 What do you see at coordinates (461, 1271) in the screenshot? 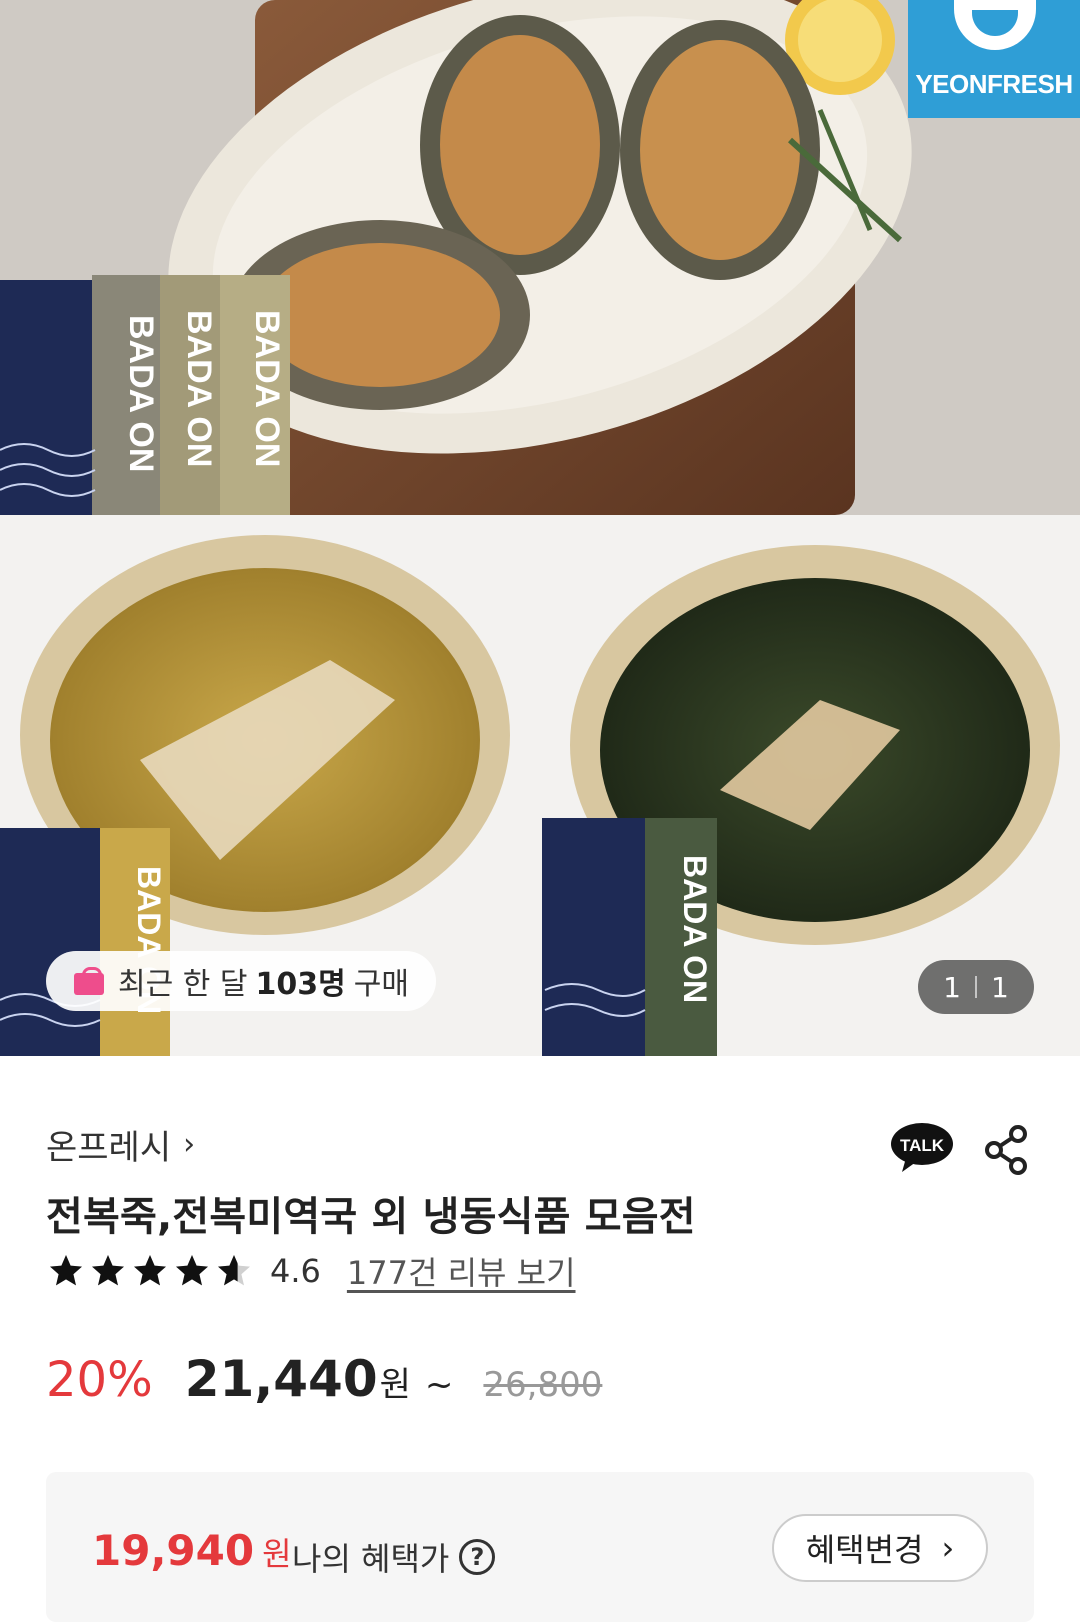
I see `review-link: 177건 리뷰 보기` at bounding box center [461, 1271].